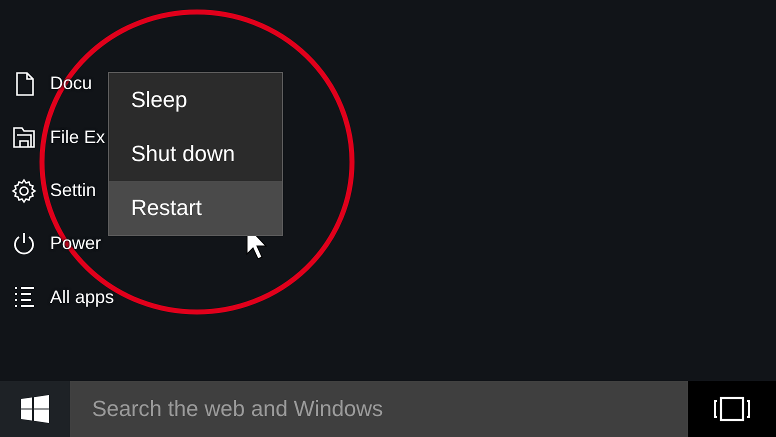  What do you see at coordinates (379, 409) in the screenshot?
I see `search-field: Search the web and Windows` at bounding box center [379, 409].